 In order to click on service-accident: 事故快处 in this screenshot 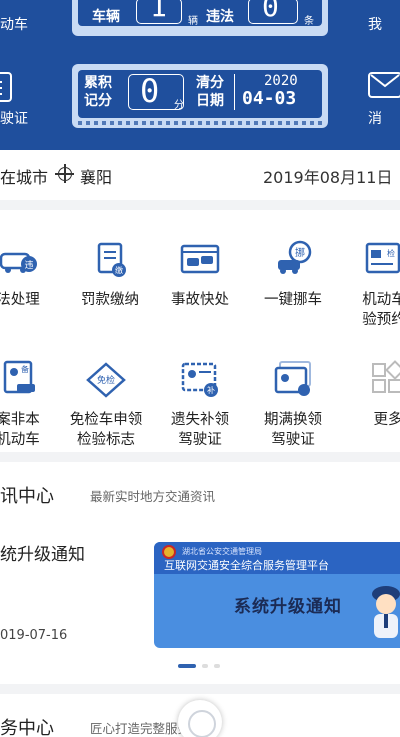, I will do `click(200, 270)`.